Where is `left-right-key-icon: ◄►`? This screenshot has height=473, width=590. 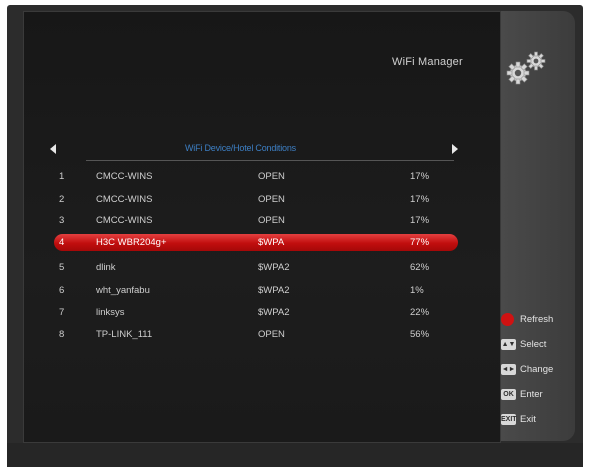 left-right-key-icon: ◄► is located at coordinates (508, 369).